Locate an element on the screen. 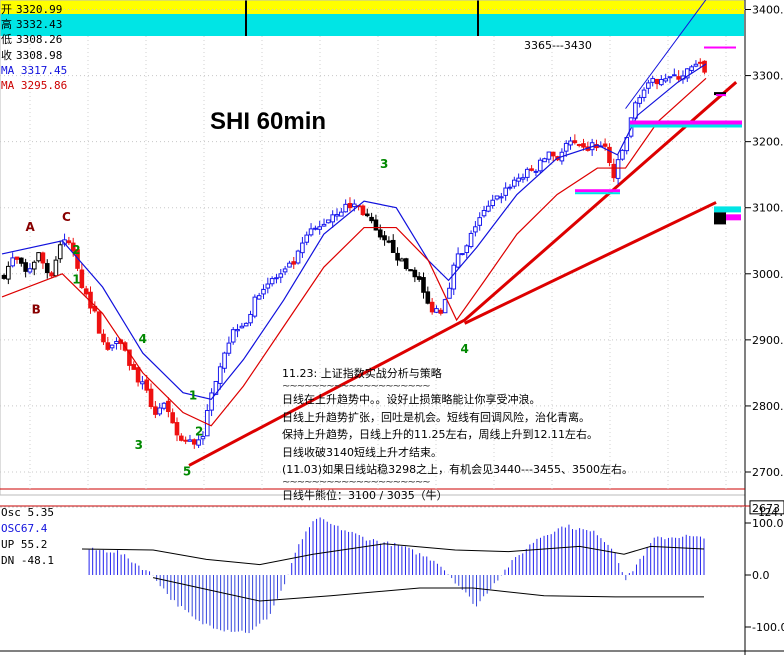  osc-dn: DN -48.1 is located at coordinates (27, 560).